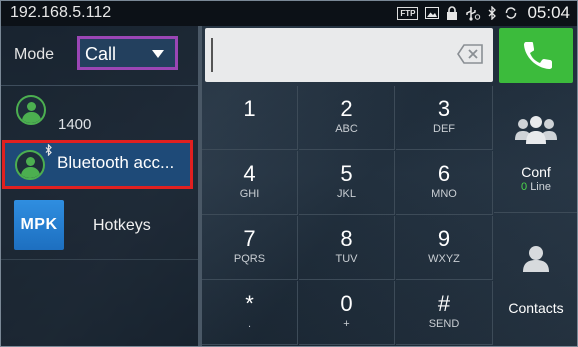 This screenshot has width=578, height=347. I want to click on key-8: 8 TUV, so click(347, 248).